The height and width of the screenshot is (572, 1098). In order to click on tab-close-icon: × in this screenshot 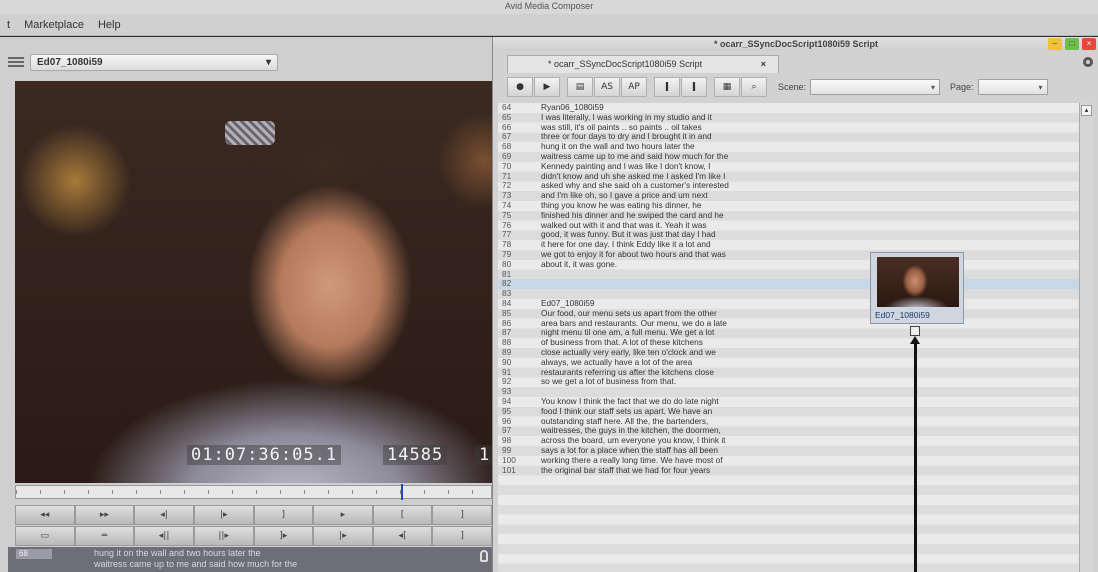, I will do `click(763, 64)`.